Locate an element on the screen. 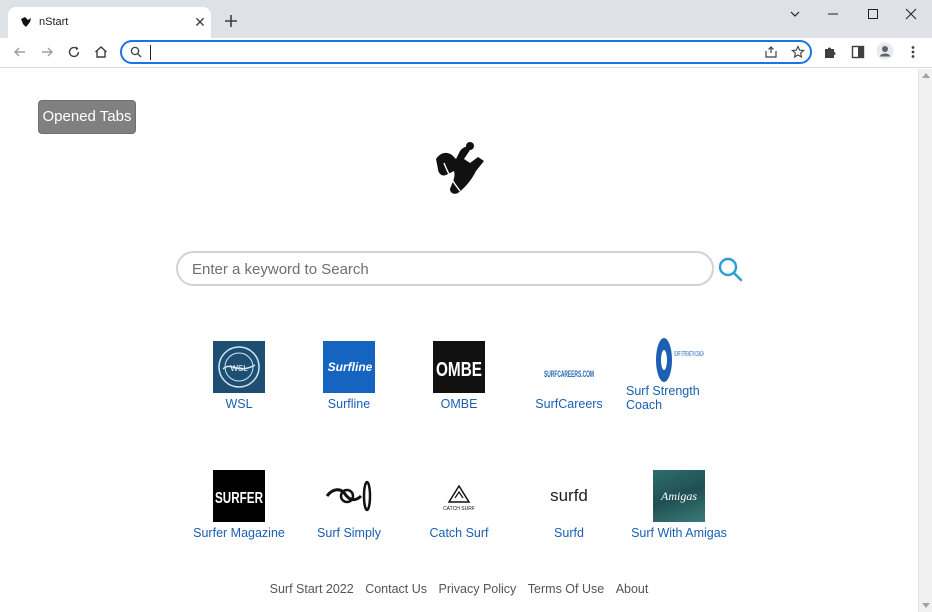 This screenshot has height=612, width=932. tile-surfd: surfd Surfd is located at coordinates (569, 510).